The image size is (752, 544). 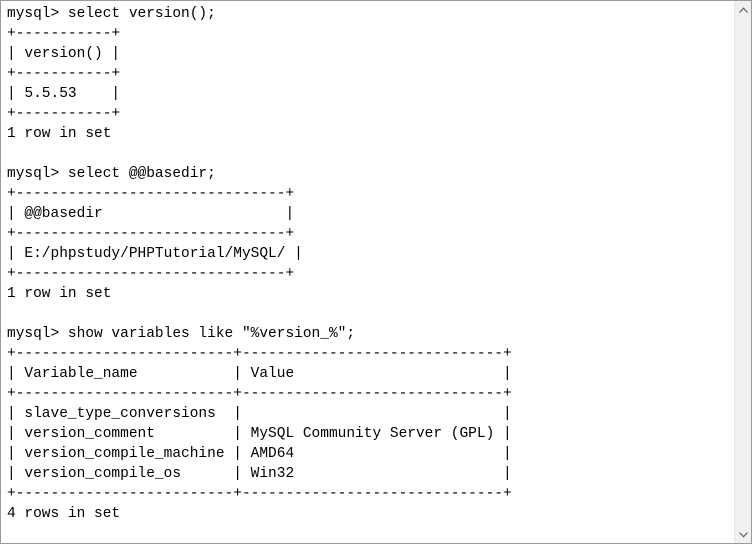 I want to click on vertical-scrollbar, so click(x=742, y=272).